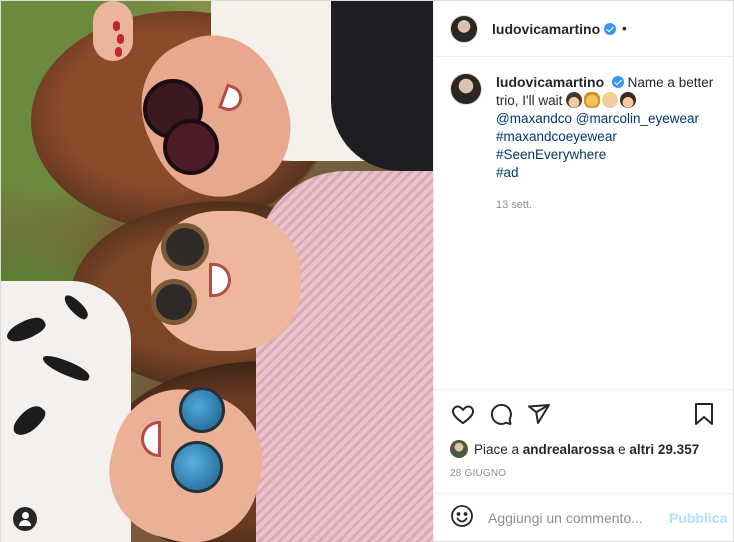 Image resolution: width=734 pixels, height=542 pixels. I want to click on likes-prefix: Piace a, so click(497, 449).